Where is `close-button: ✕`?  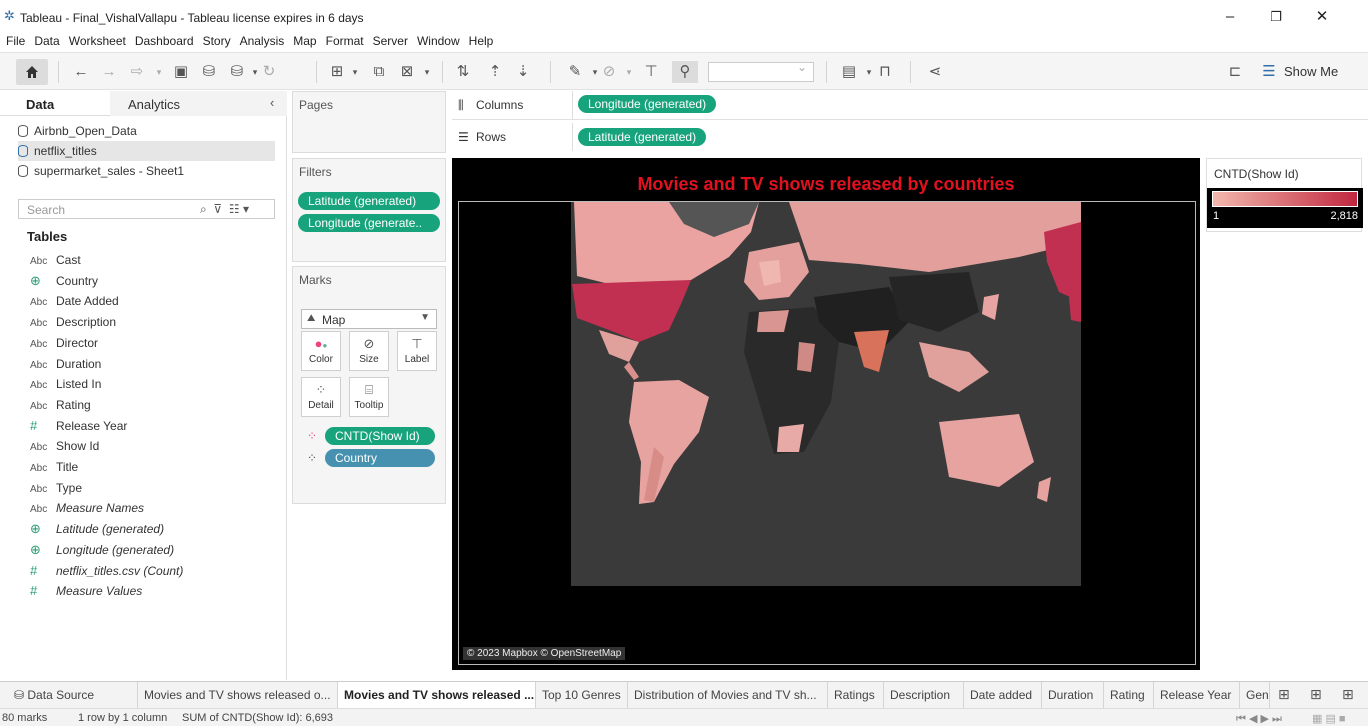 close-button: ✕ is located at coordinates (1322, 17).